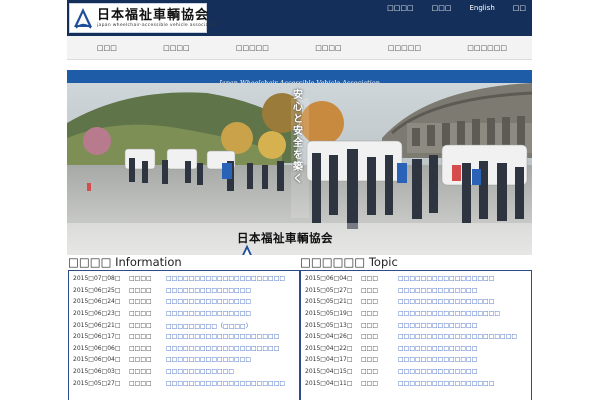 The height and width of the screenshot is (400, 600). What do you see at coordinates (329, 302) in the screenshot?
I see `item-date: 2015□05□21□` at bounding box center [329, 302].